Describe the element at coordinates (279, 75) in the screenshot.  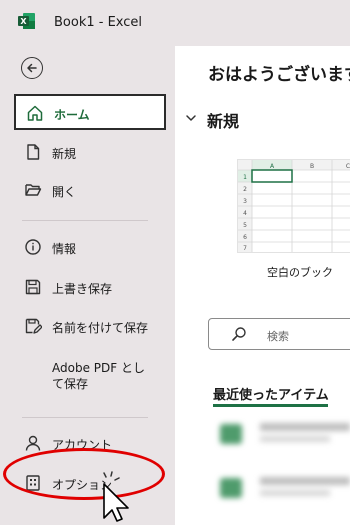
I see `greeting-heading: おはようございます` at that location.